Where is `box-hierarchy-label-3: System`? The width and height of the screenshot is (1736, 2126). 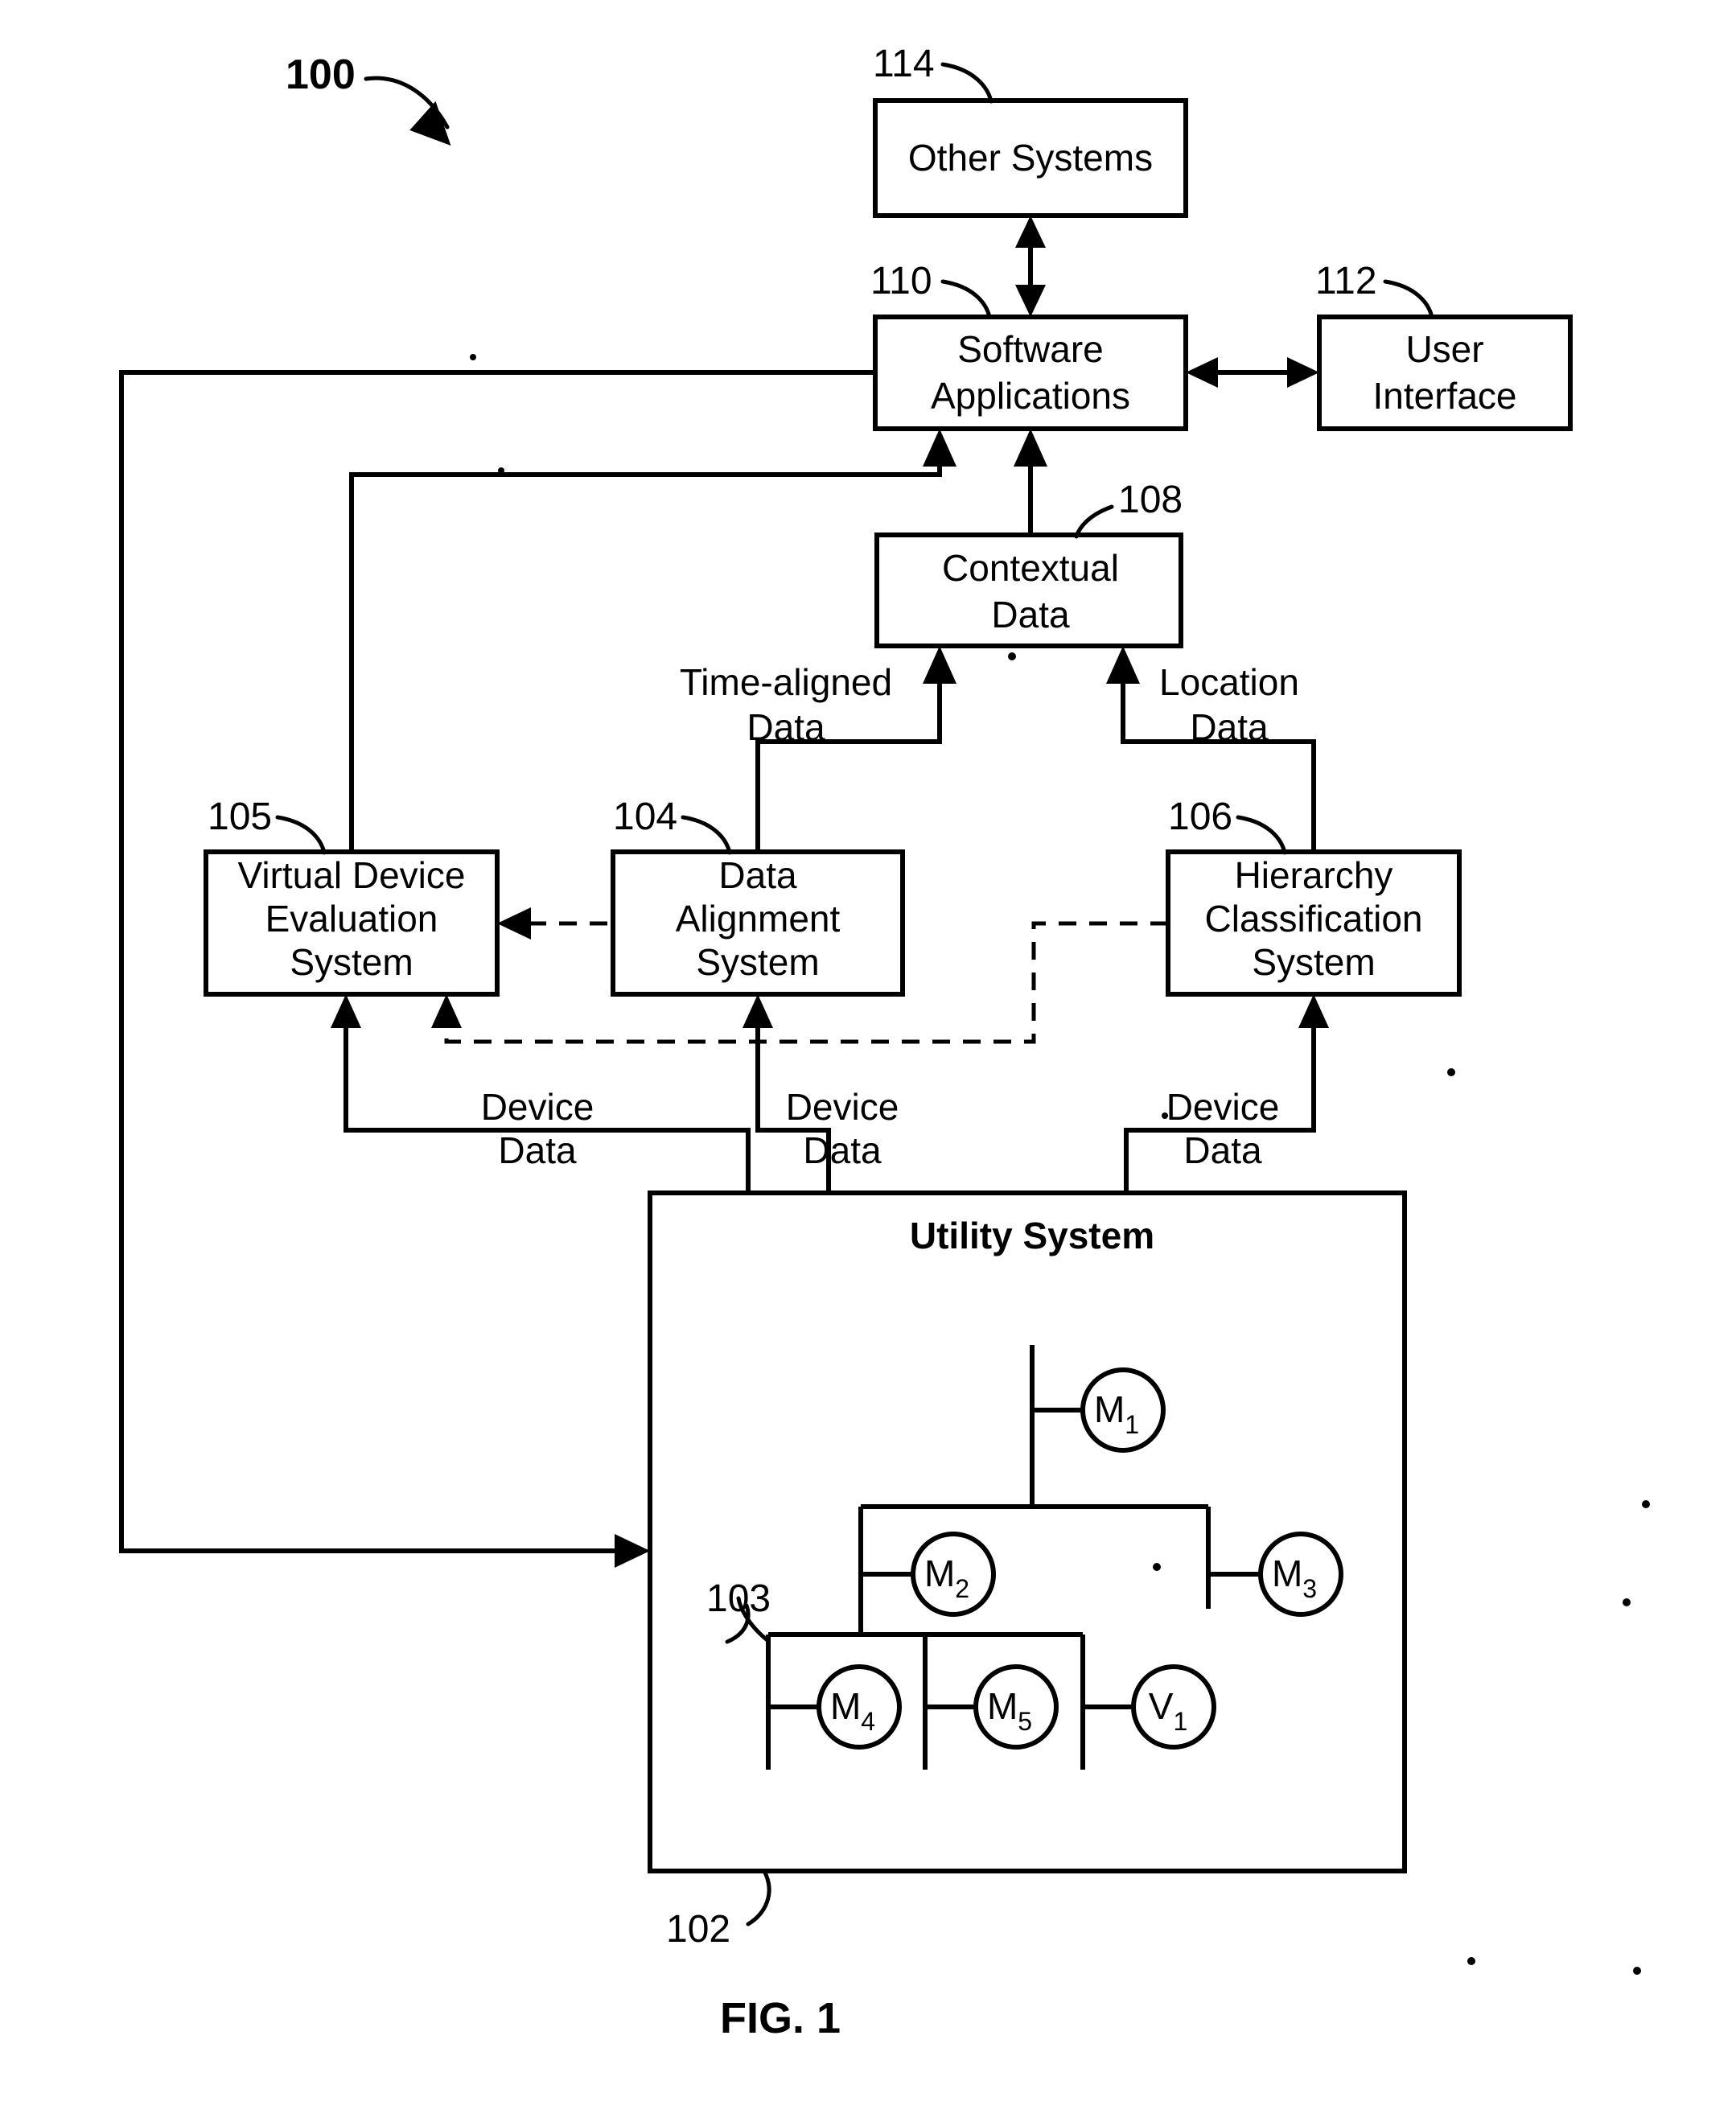 box-hierarchy-label-3: System is located at coordinates (1313, 962).